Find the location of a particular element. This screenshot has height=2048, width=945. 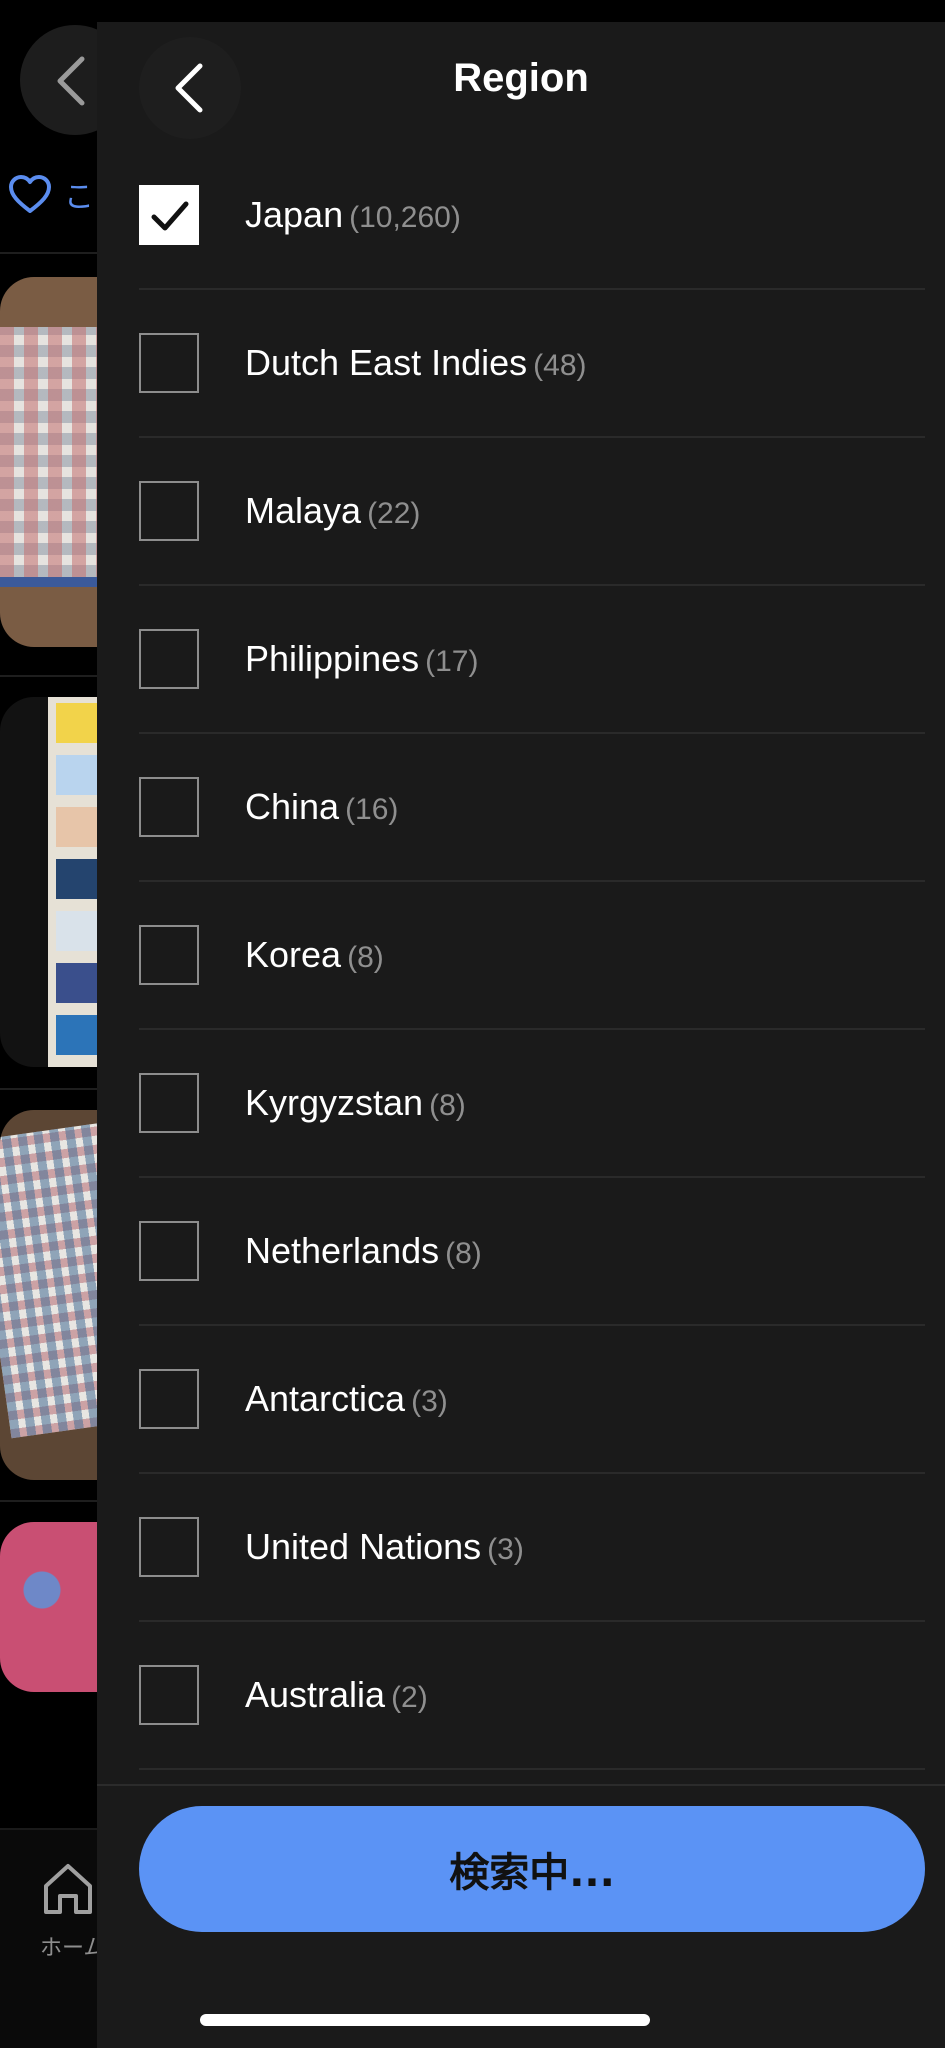

region-label: United Nations (3) is located at coordinates (384, 1547).